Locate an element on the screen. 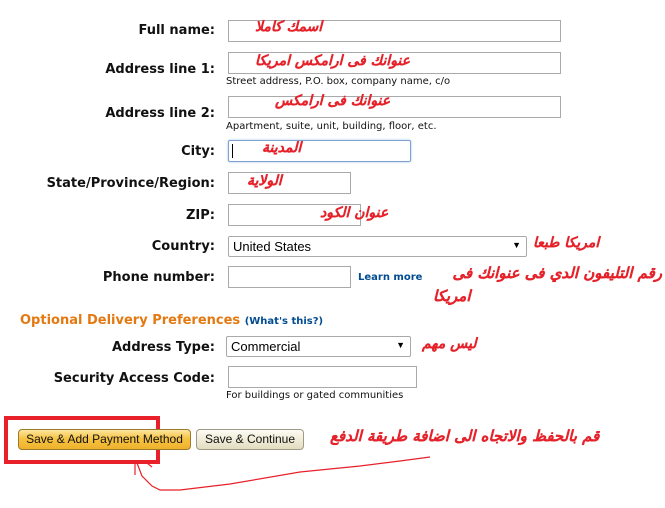  arrow-curve is located at coordinates (283, 473).